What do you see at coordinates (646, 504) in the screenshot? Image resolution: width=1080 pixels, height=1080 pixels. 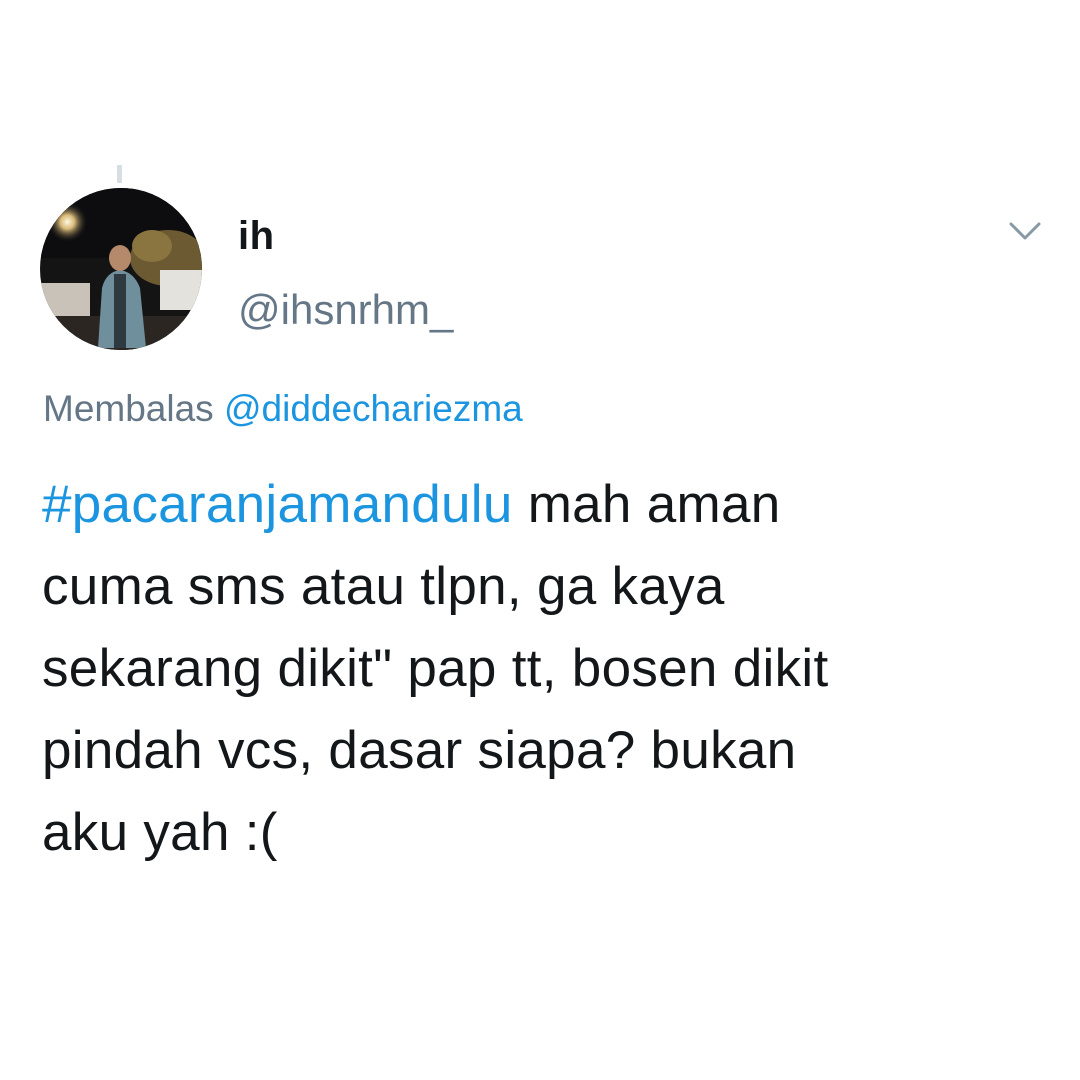 I see `tweet-line-text: mah aman` at bounding box center [646, 504].